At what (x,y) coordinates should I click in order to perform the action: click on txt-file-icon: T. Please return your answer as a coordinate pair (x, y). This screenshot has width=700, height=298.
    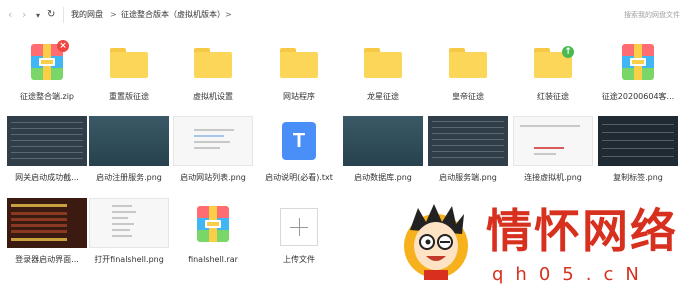
    Looking at the image, I should click on (299, 141).